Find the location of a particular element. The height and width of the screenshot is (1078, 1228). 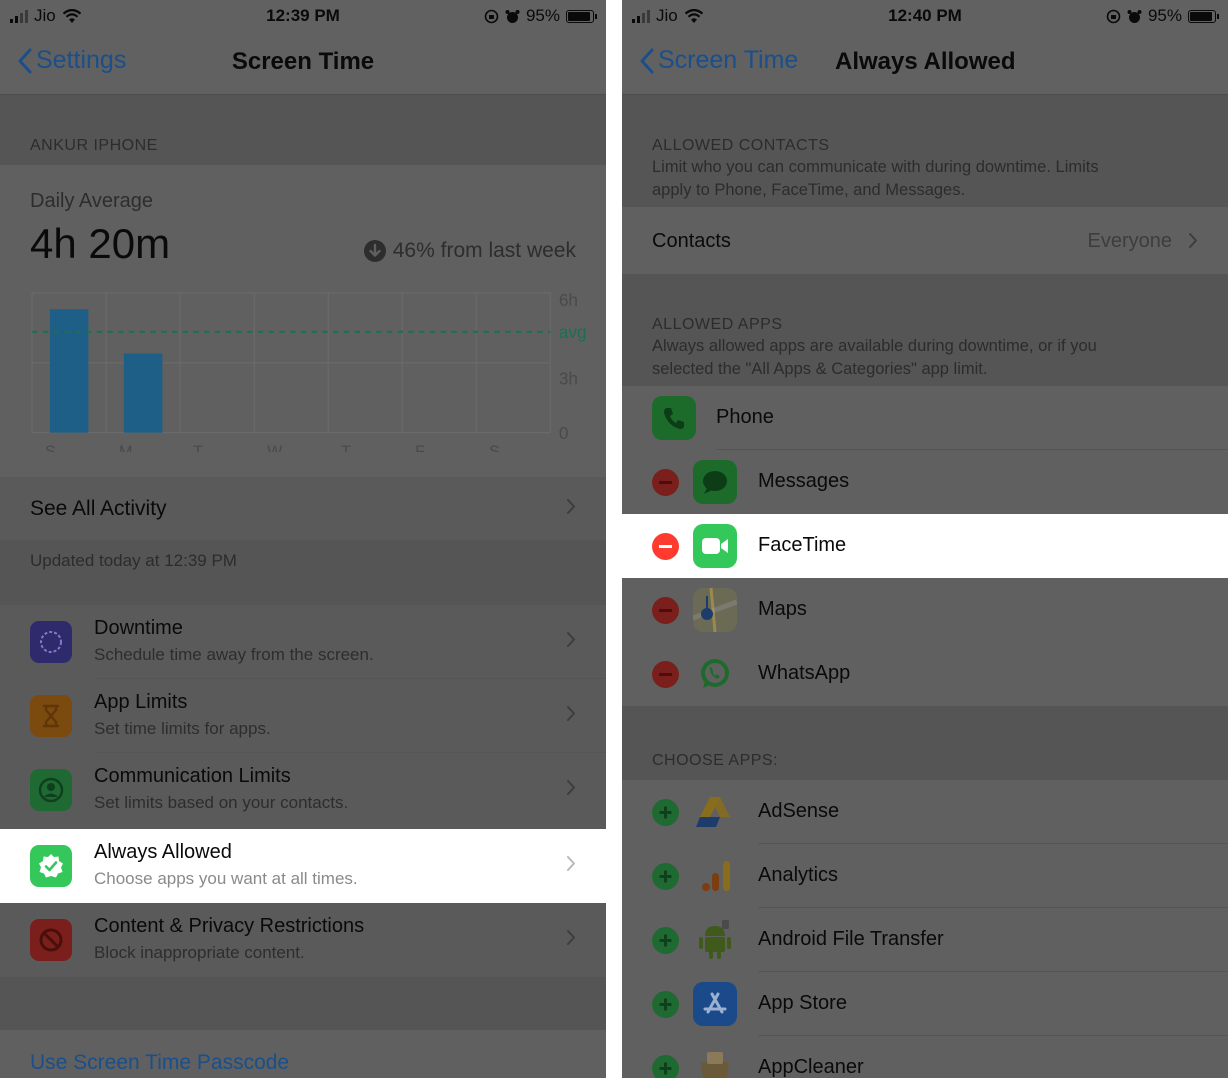

status-bar: Jio 12:40 PM 95% is located at coordinates (925, 16).